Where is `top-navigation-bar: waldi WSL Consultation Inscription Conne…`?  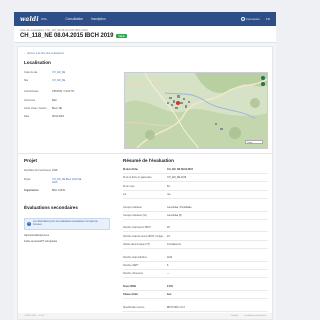 top-navigation-bar: waldi WSL Consultation Inscription Conne… is located at coordinates (145, 19).